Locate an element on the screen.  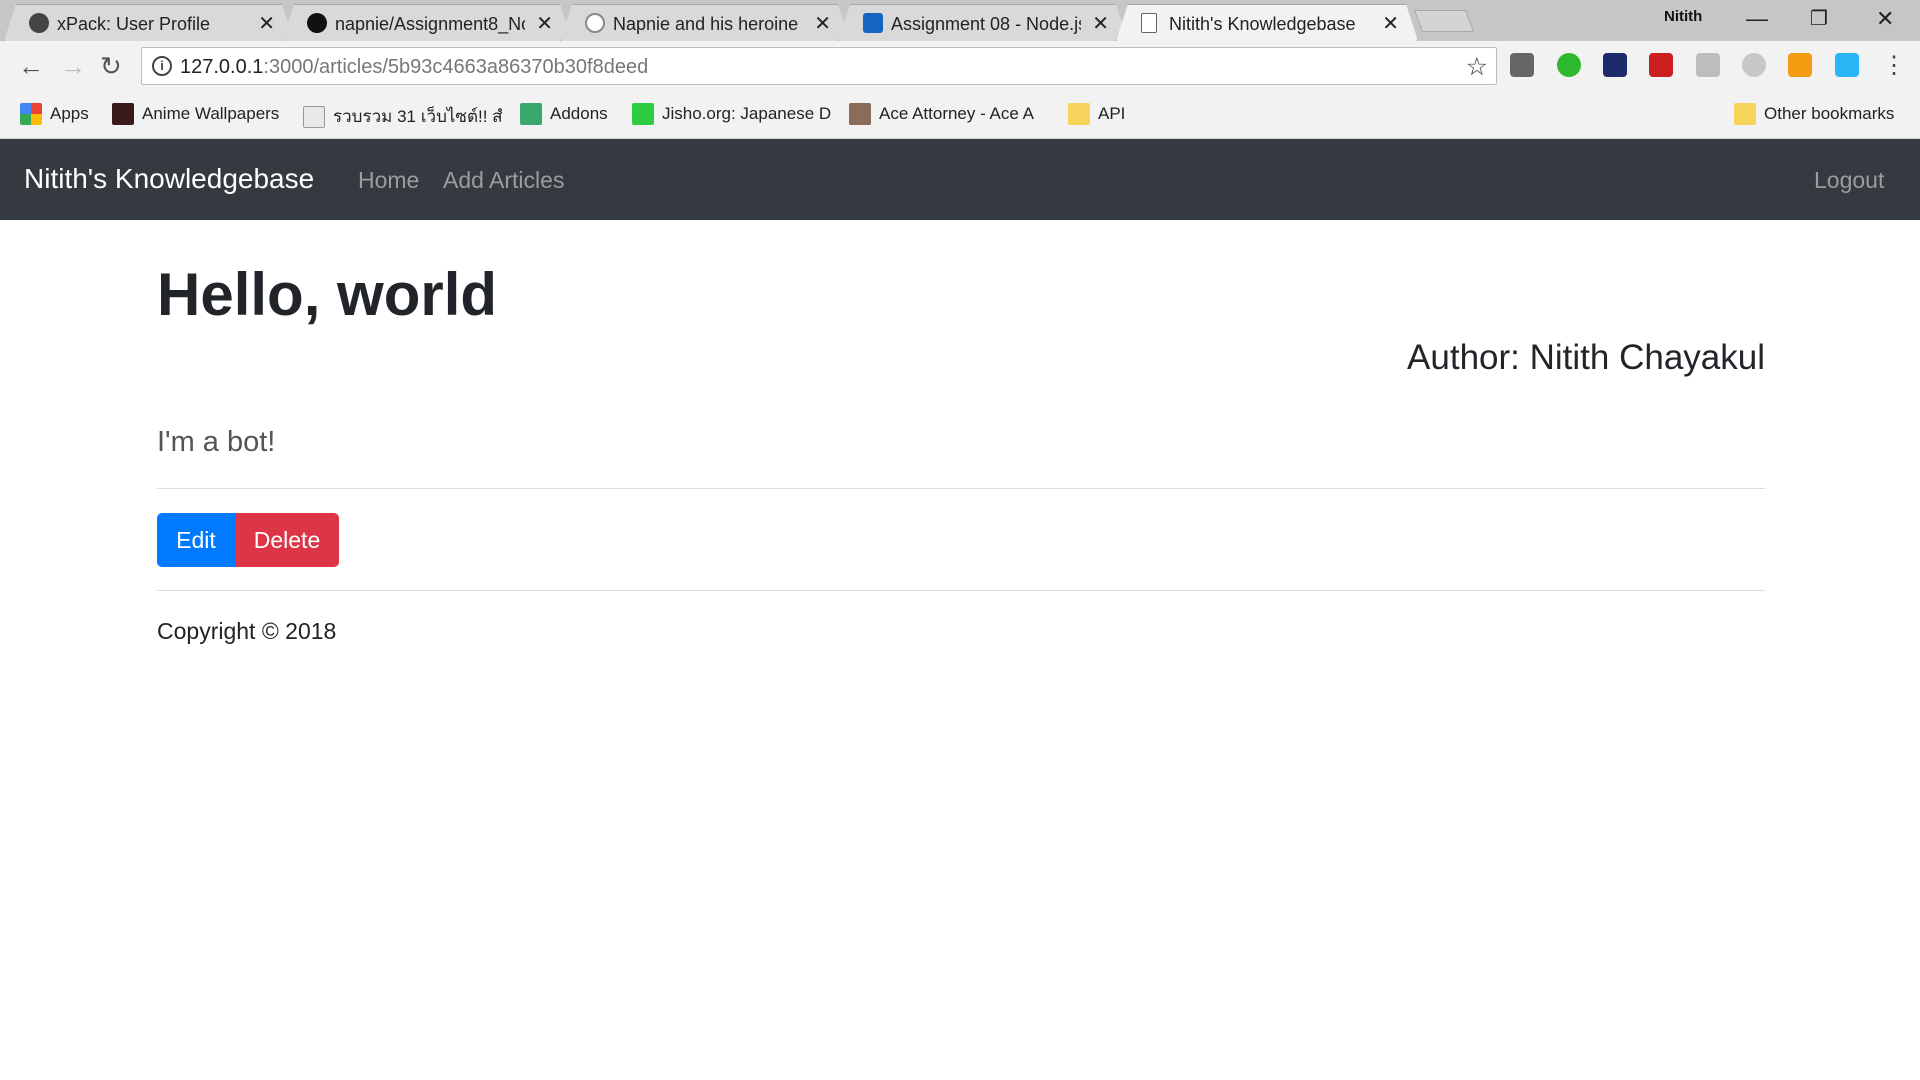
minimize-icon: — is located at coordinates (1757, 19).